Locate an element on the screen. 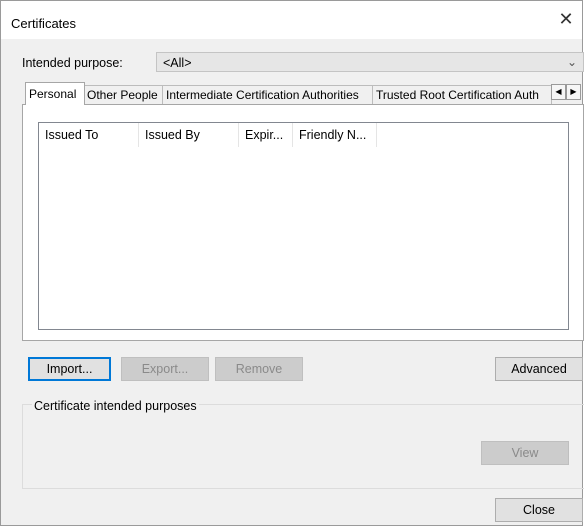 This screenshot has height=527, width=584. column-label: Issued By is located at coordinates (172, 135).